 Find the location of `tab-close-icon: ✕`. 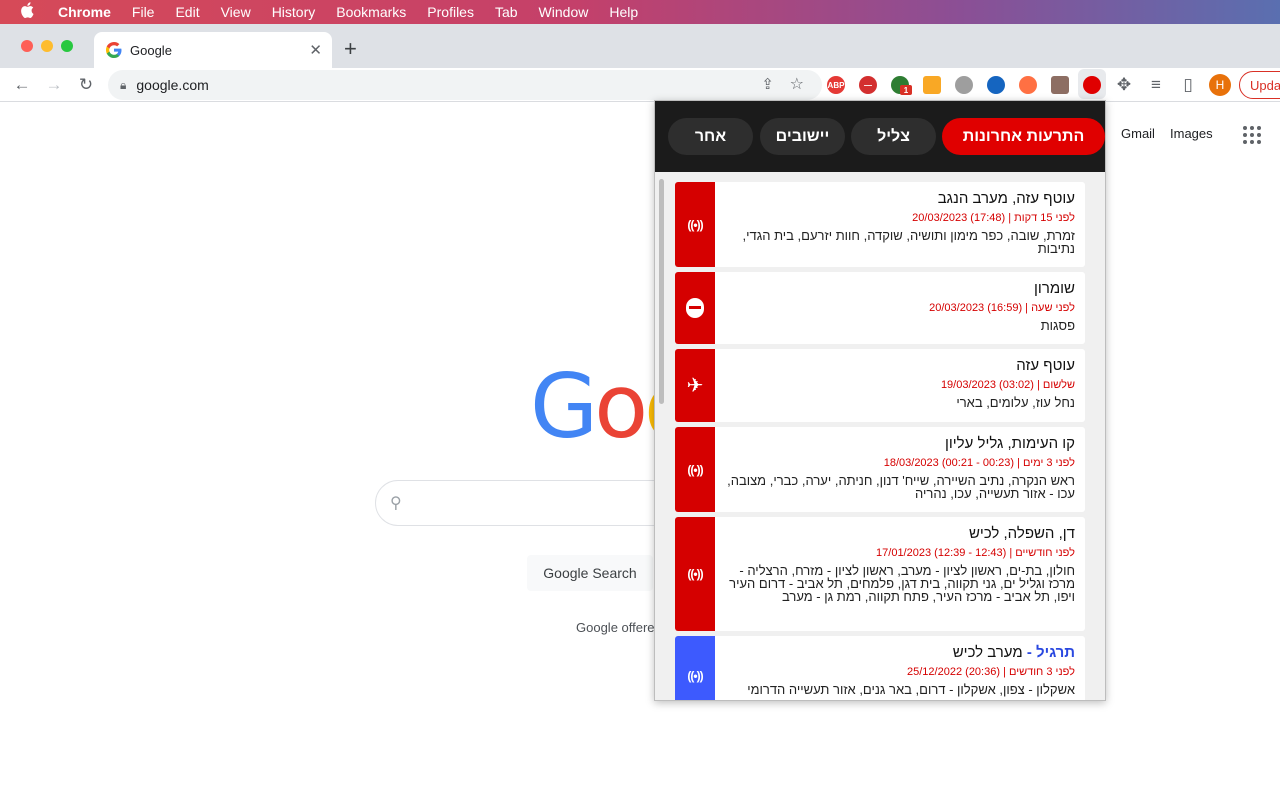

tab-close-icon: ✕ is located at coordinates (315, 50).